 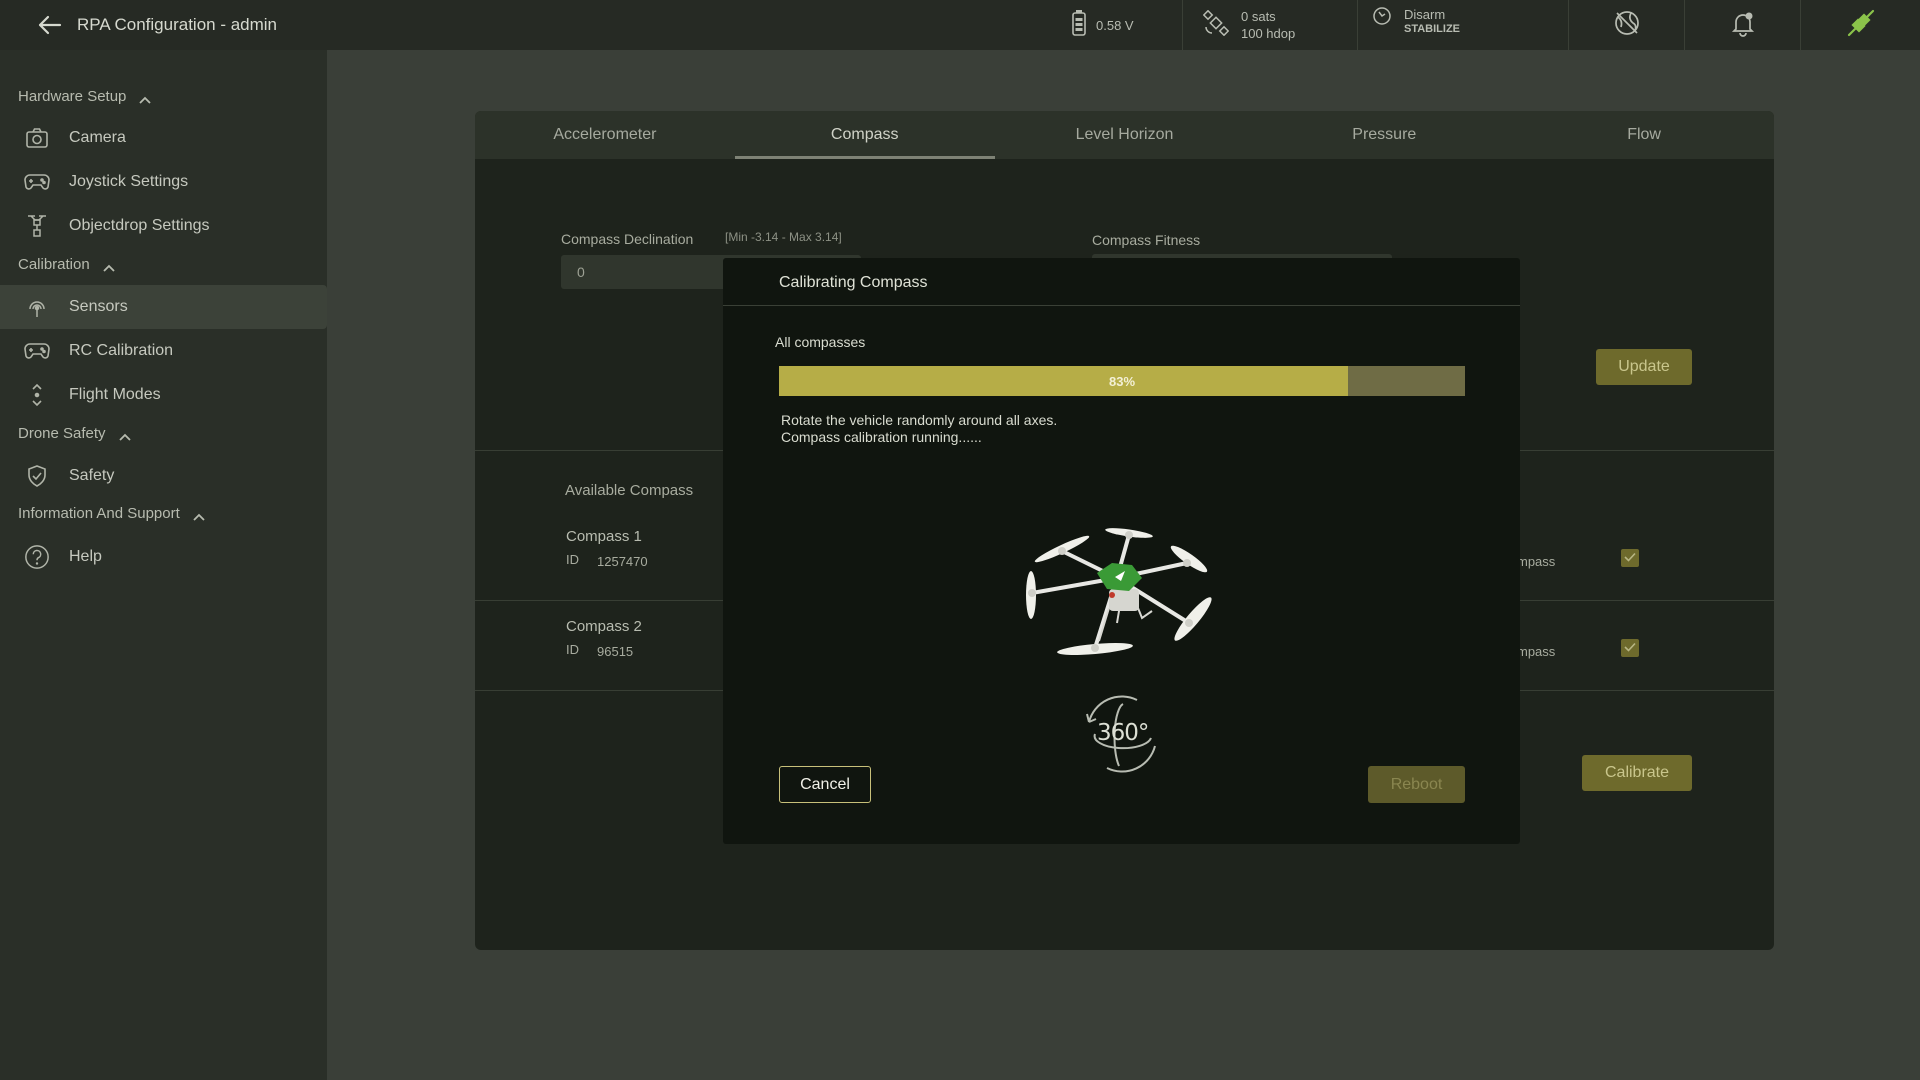 I want to click on sidebar-item-objectdrop-settings: Objectdrop Settings, so click(x=163, y=226).